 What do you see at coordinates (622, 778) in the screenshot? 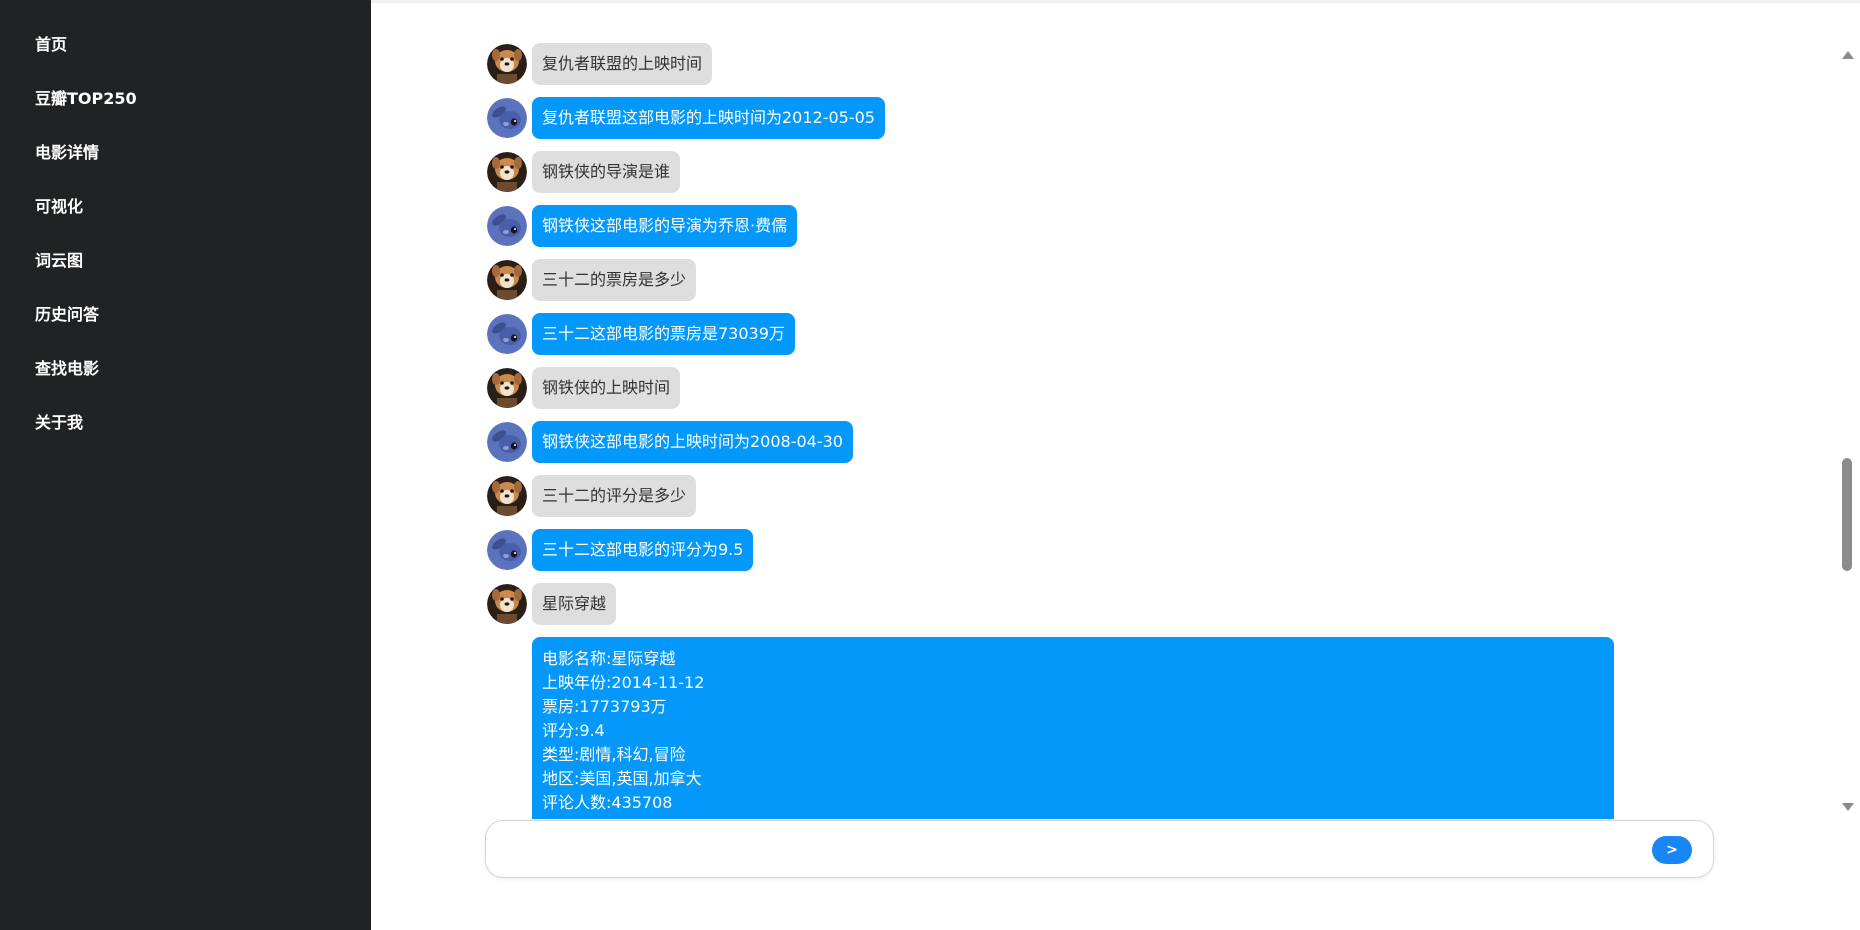
I see `movie-detail-line: 地区:美国,英国,加拿大` at bounding box center [622, 778].